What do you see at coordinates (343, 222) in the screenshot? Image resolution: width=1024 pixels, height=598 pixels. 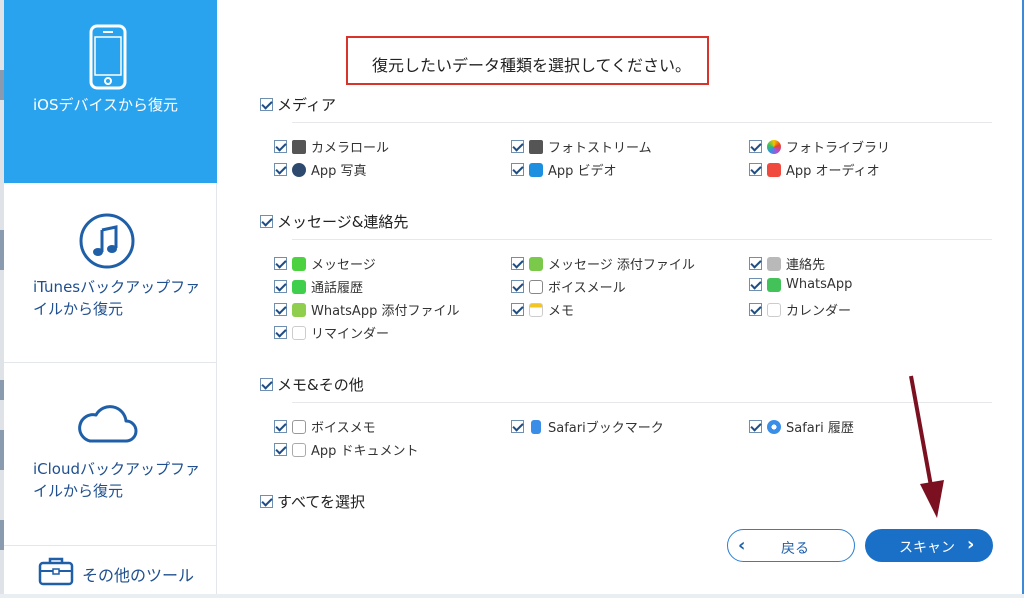 I see `section-title: メッセージ&連絡先` at bounding box center [343, 222].